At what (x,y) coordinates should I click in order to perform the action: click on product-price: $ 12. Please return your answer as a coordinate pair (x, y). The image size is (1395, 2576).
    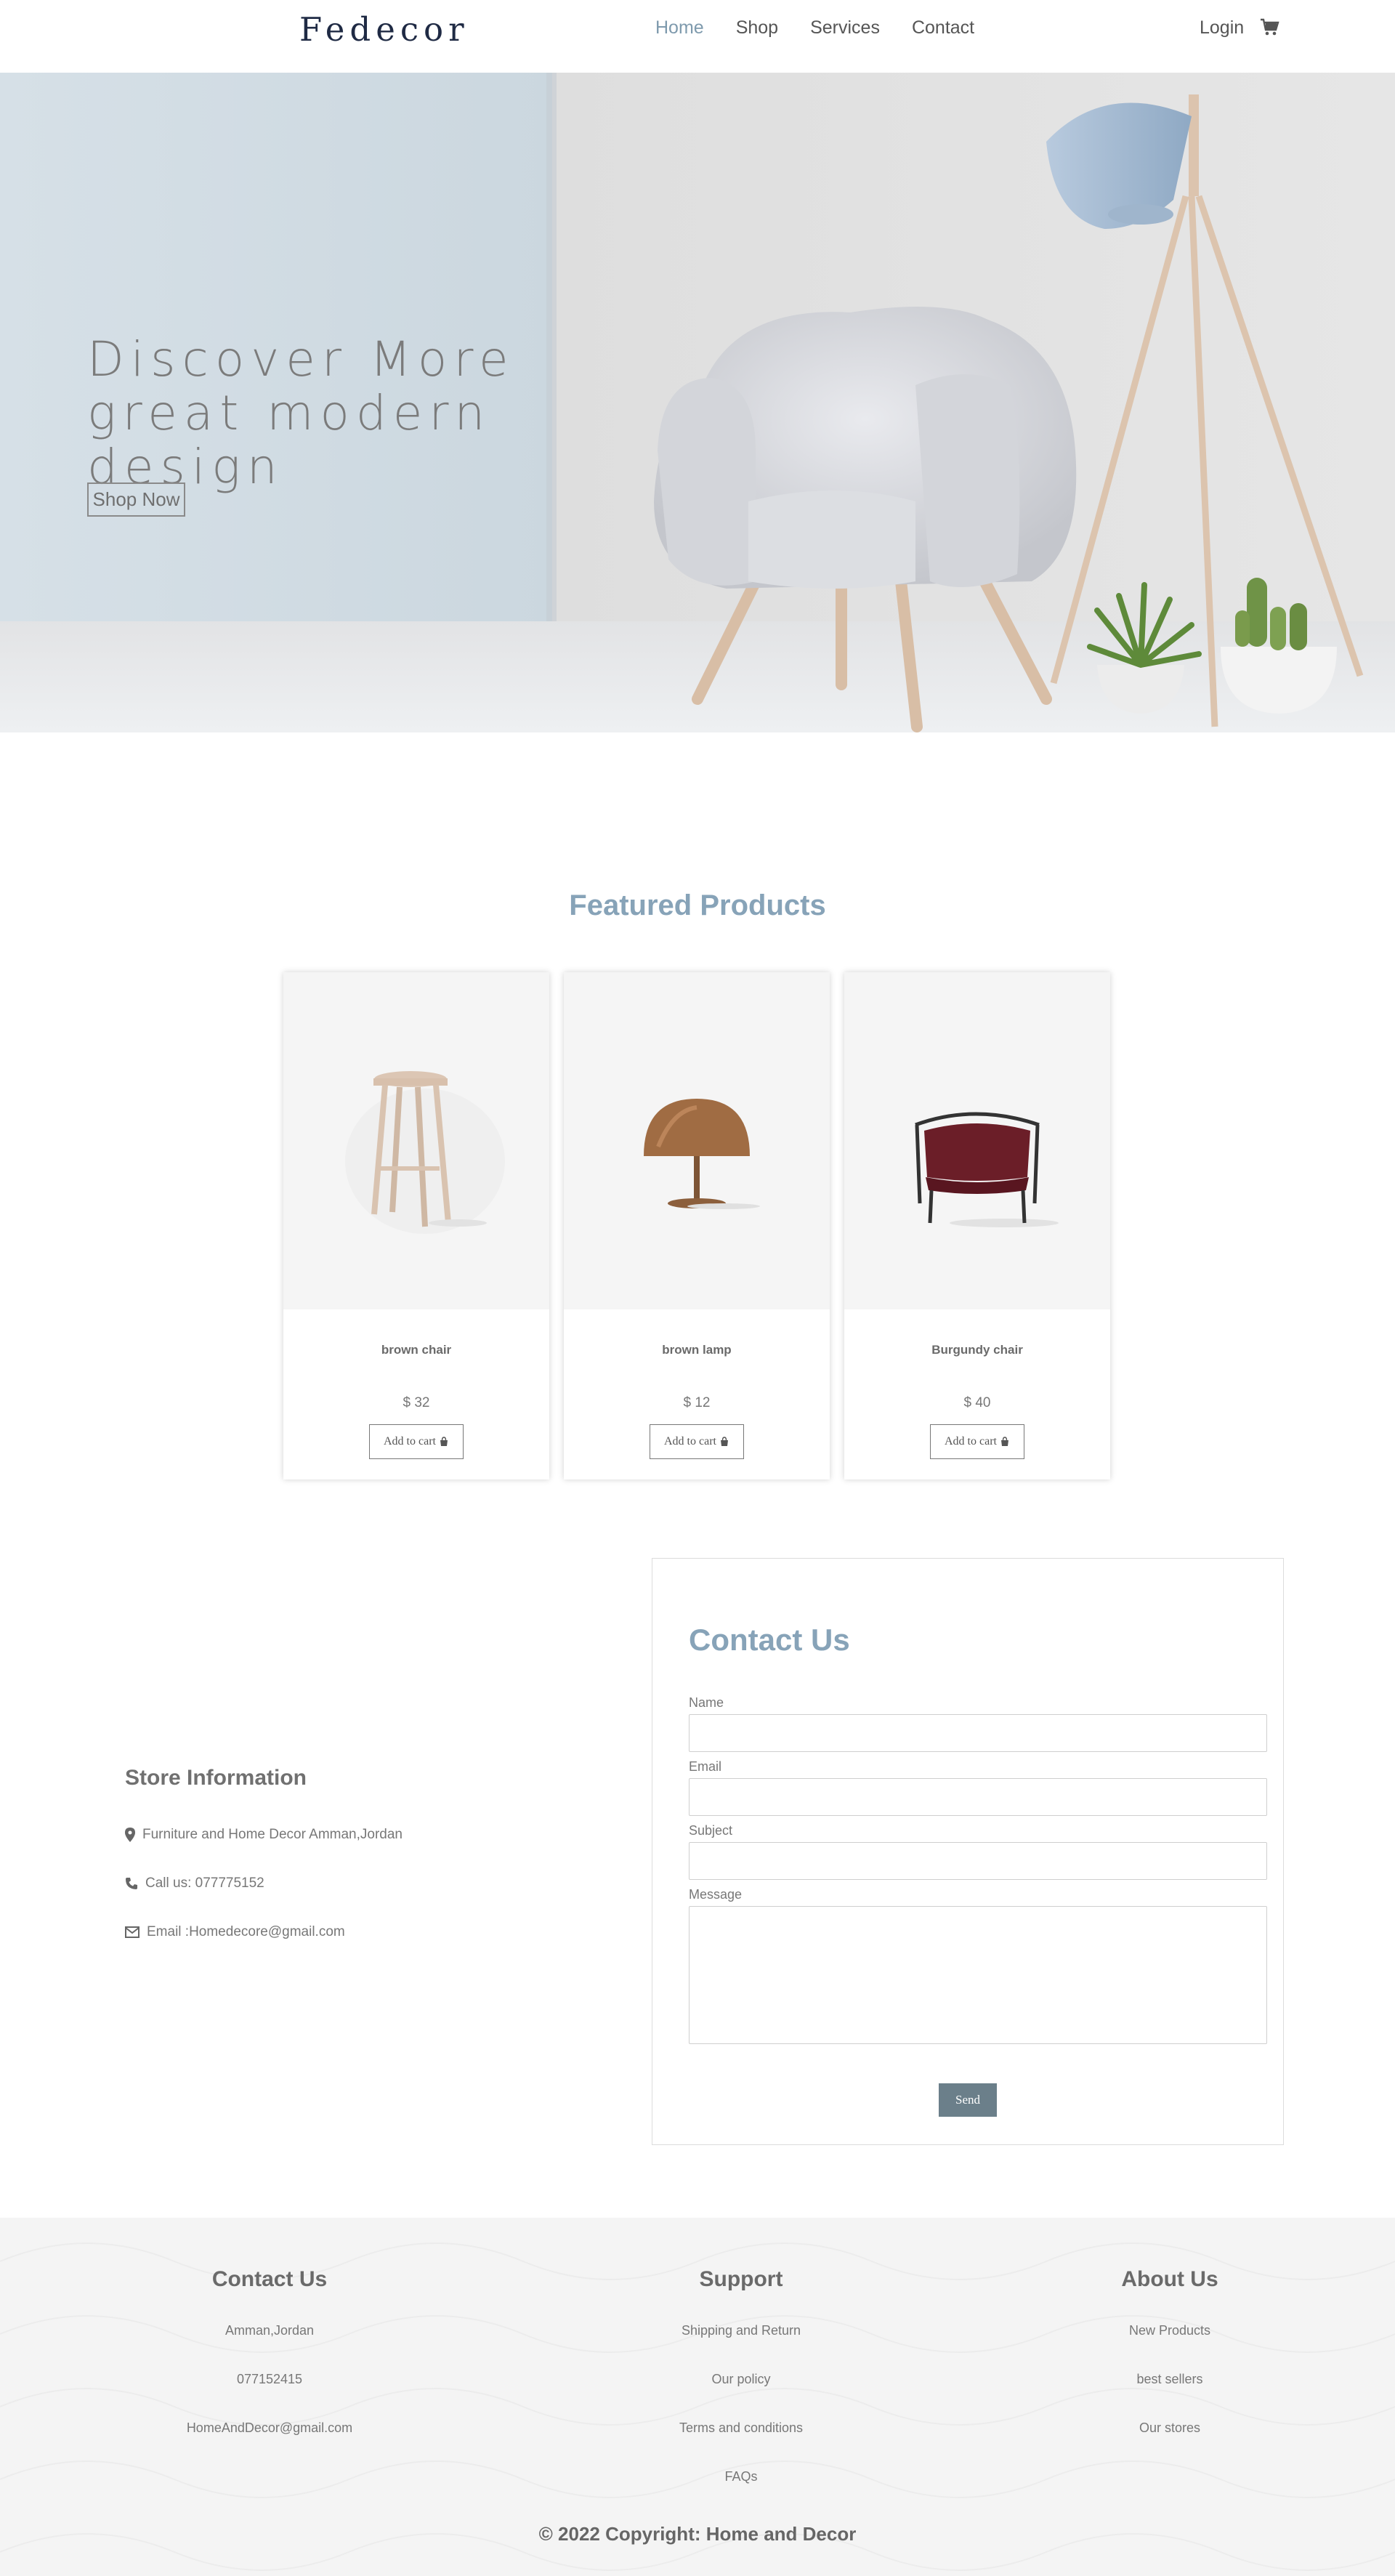
    Looking at the image, I should click on (697, 1403).